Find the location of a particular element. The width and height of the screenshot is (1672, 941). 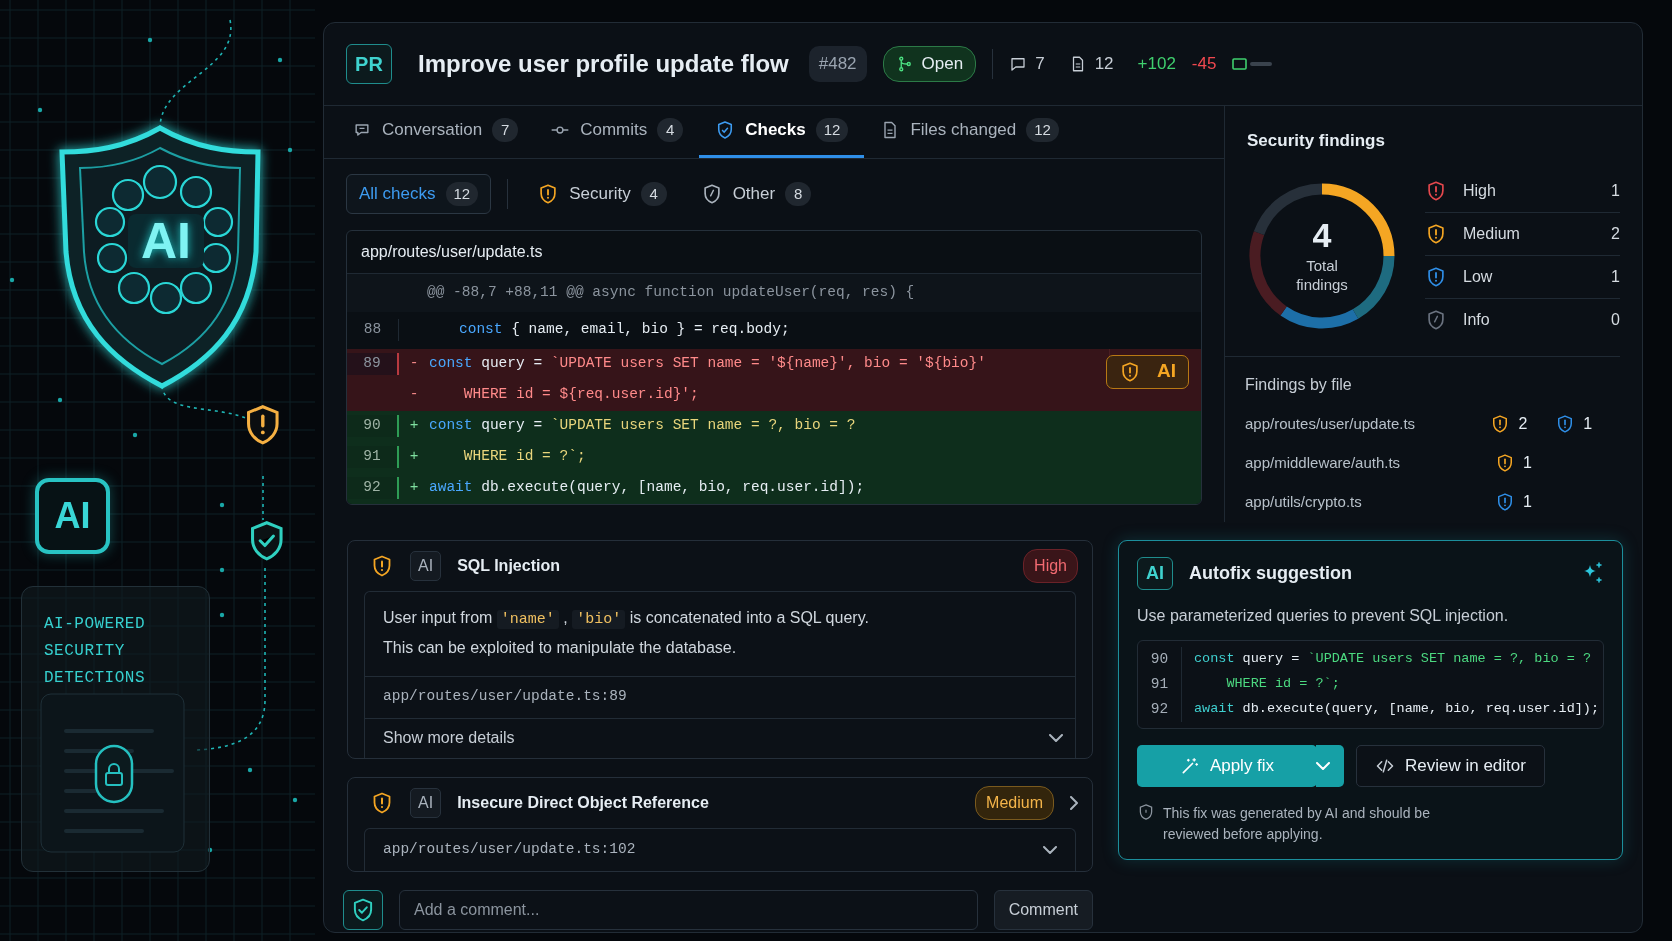

filter-count: 4 is located at coordinates (653, 193).